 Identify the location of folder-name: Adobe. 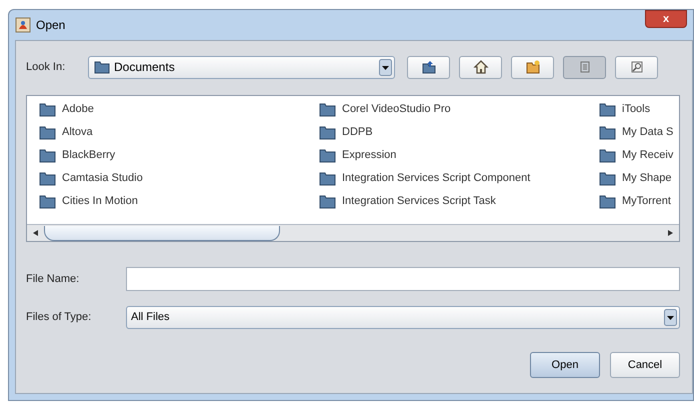
(78, 109).